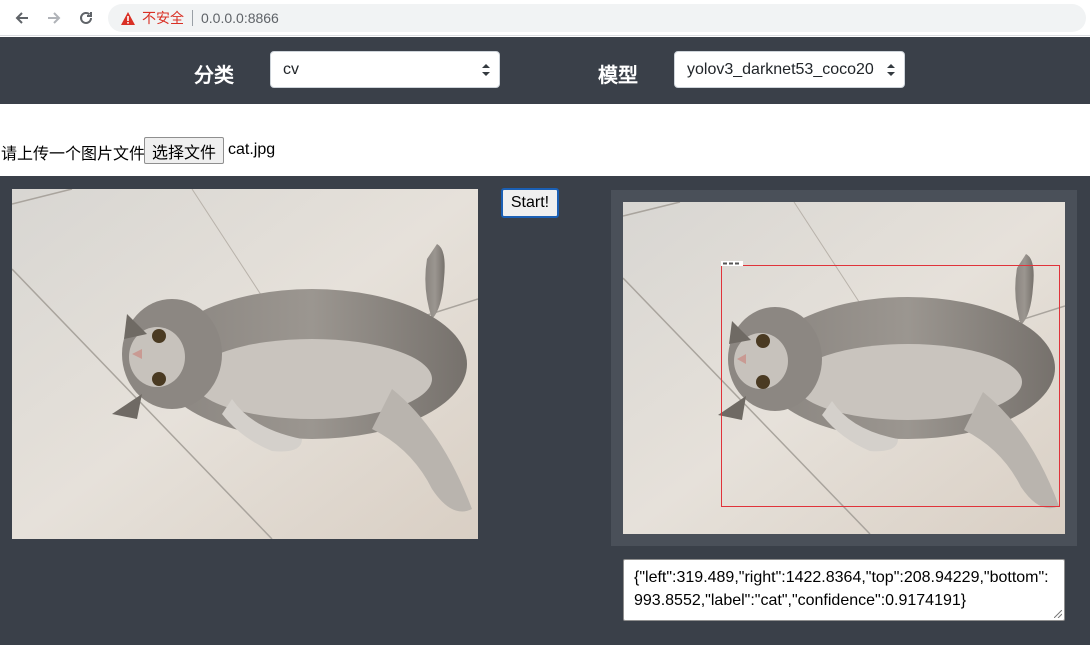  Describe the element at coordinates (22, 18) in the screenshot. I see `back-icon` at that location.